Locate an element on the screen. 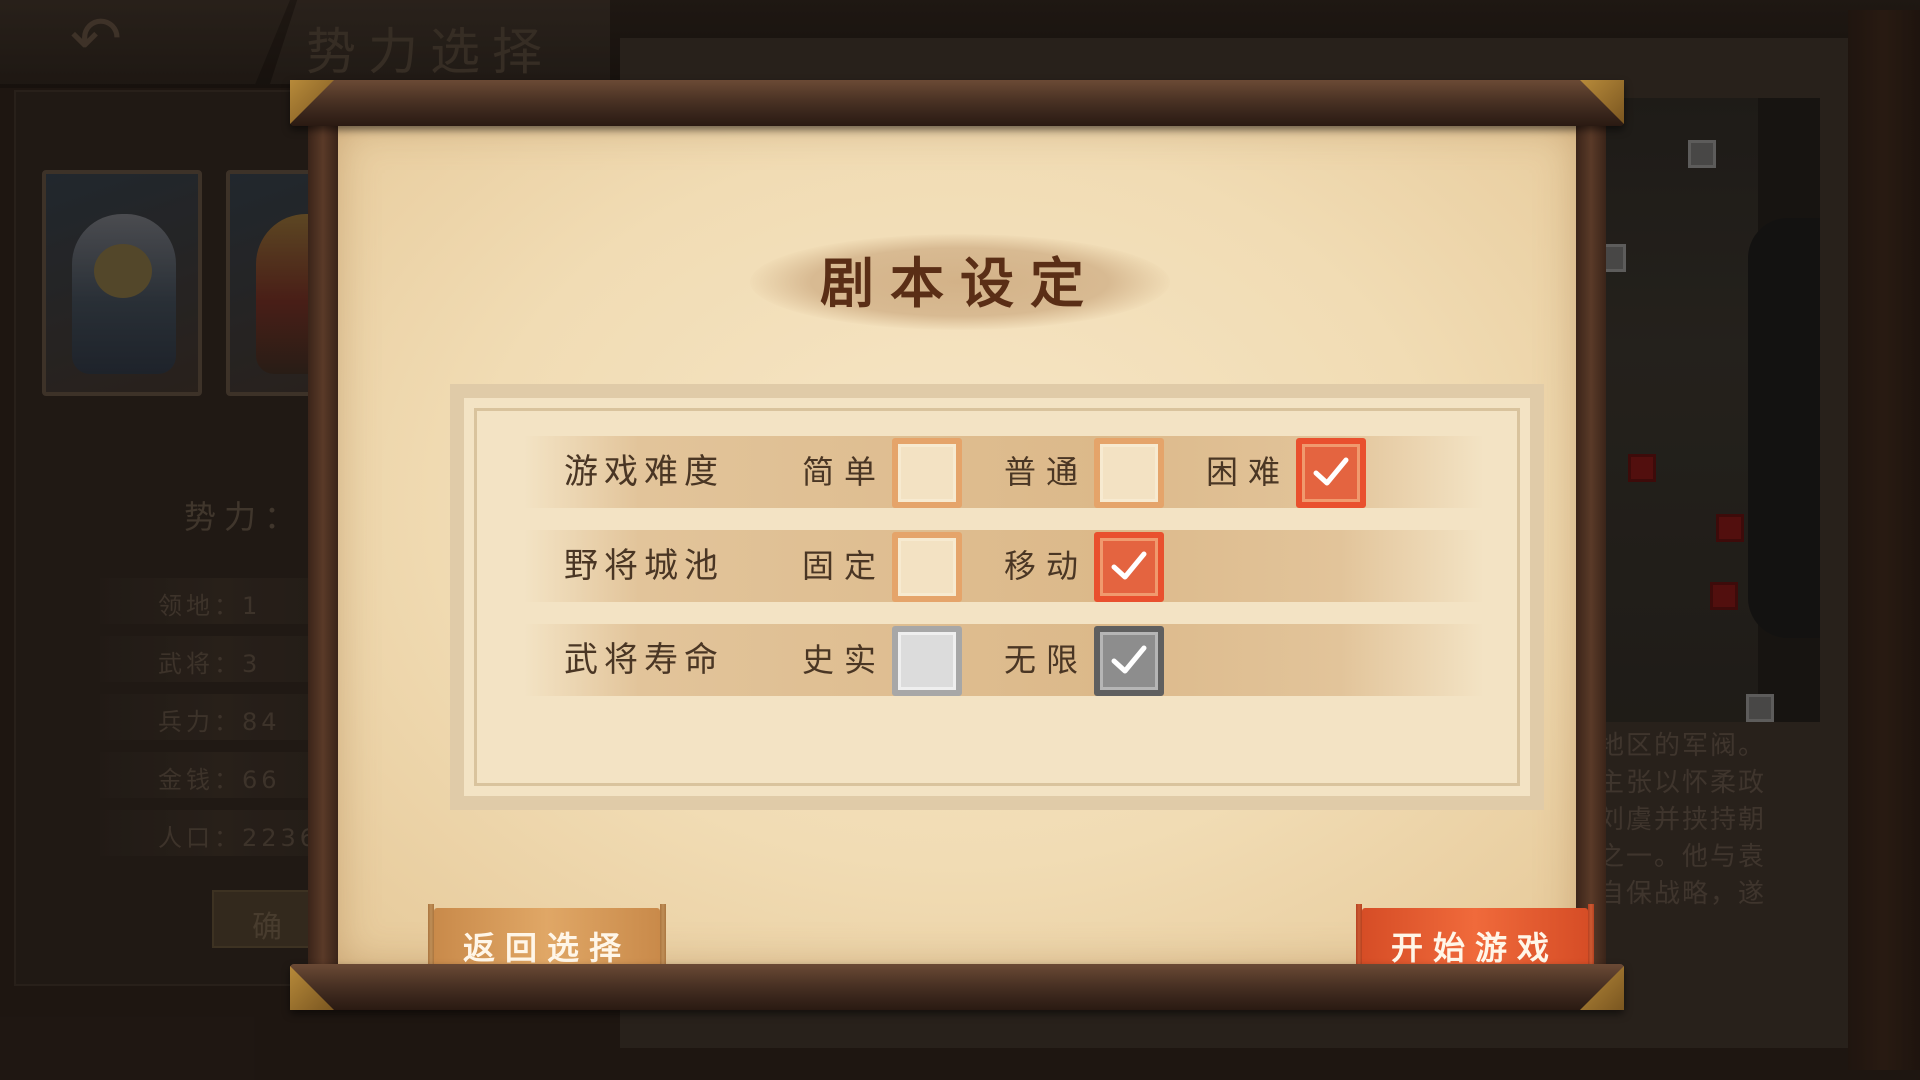 This screenshot has height=1080, width=1920. dialog-title: 剧本设定 is located at coordinates (960, 283).